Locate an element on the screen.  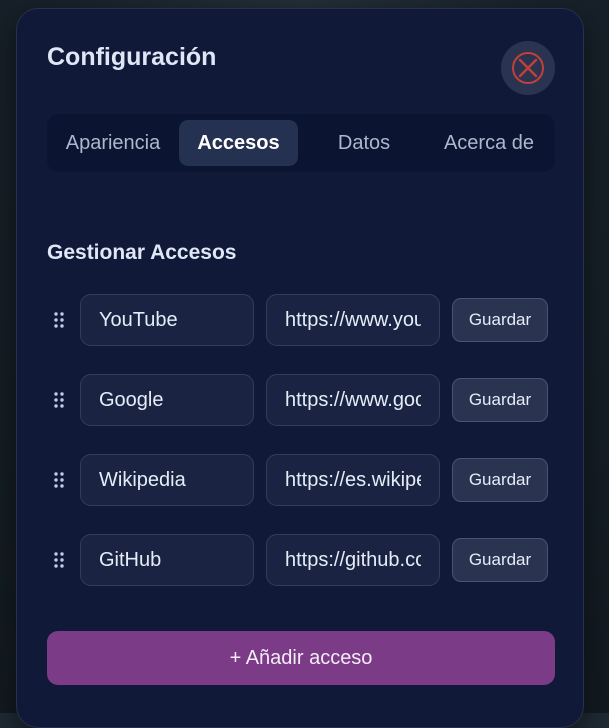
add-shortcut-button: + Añadir acceso is located at coordinates (301, 658).